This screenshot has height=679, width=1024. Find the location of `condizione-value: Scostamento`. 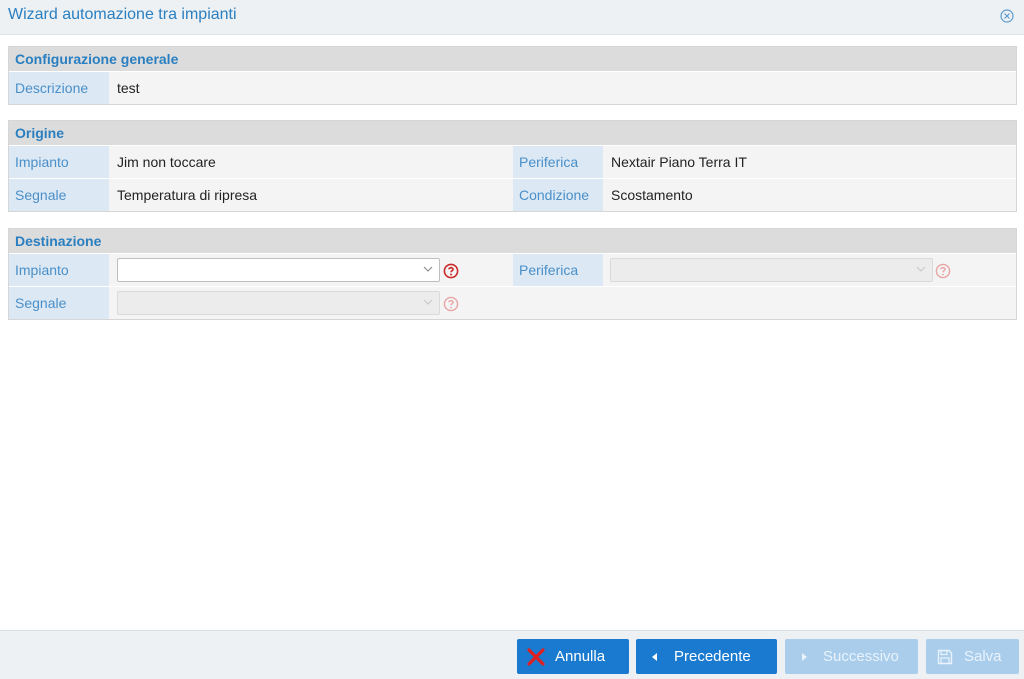

condizione-value: Scostamento is located at coordinates (652, 195).